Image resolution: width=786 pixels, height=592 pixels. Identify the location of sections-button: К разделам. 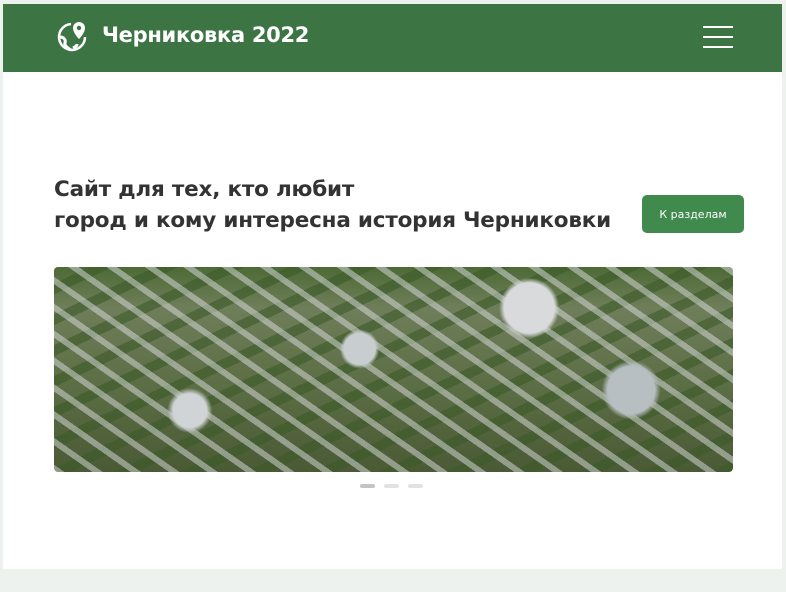
(693, 214).